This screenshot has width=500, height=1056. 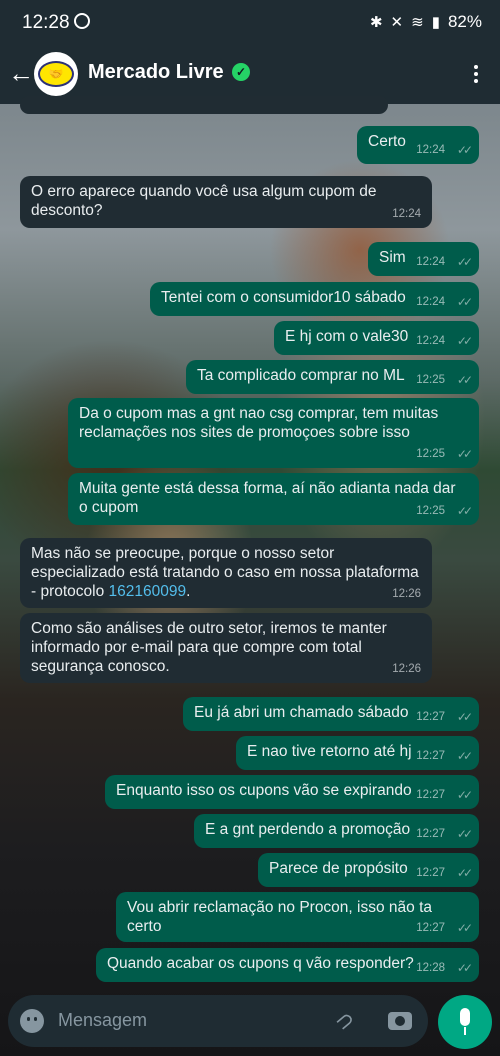 I want to click on message-text: Enquanto isso os cupons vão se expirando, so click(x=264, y=790).